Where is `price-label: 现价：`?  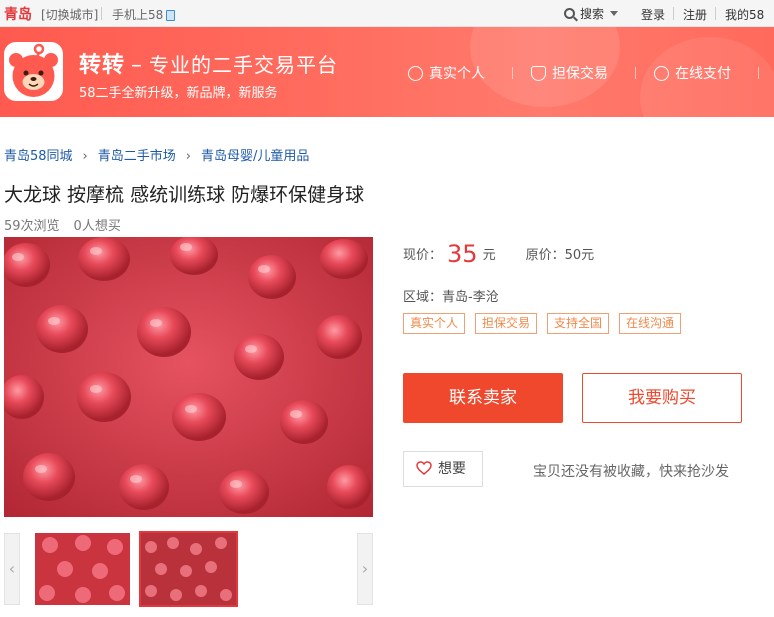
price-label: 现价： is located at coordinates (423, 255).